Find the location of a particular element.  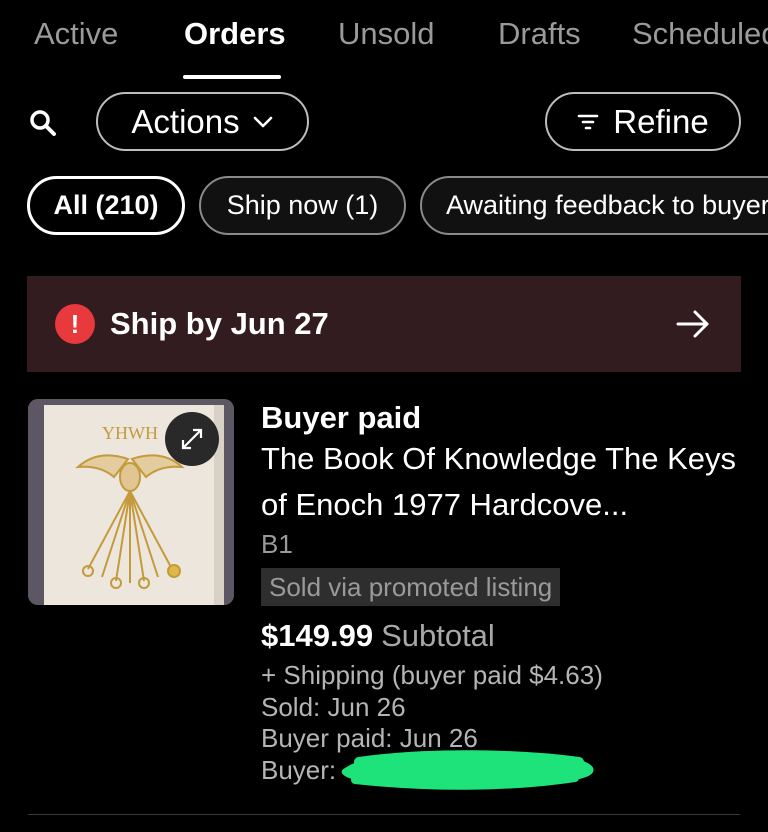

redaction-scribble is located at coordinates (467, 770).